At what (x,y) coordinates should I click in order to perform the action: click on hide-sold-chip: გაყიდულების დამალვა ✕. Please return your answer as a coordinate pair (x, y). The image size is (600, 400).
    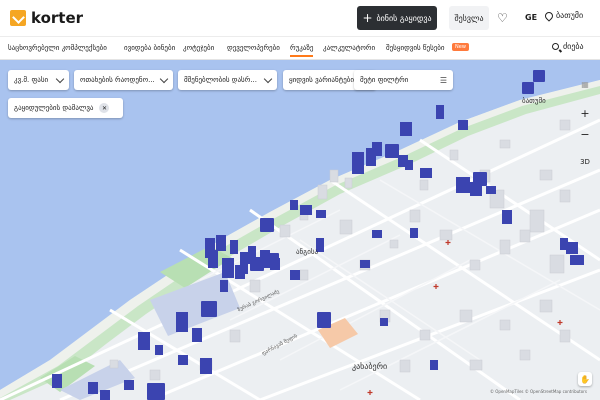
    Looking at the image, I should click on (65, 108).